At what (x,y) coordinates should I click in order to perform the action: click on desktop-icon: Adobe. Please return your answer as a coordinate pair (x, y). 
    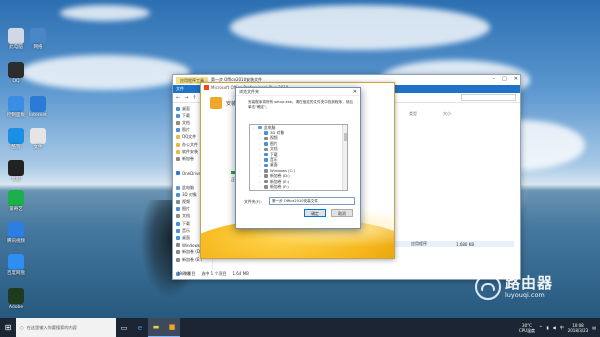
    Looking at the image, I should click on (16, 299).